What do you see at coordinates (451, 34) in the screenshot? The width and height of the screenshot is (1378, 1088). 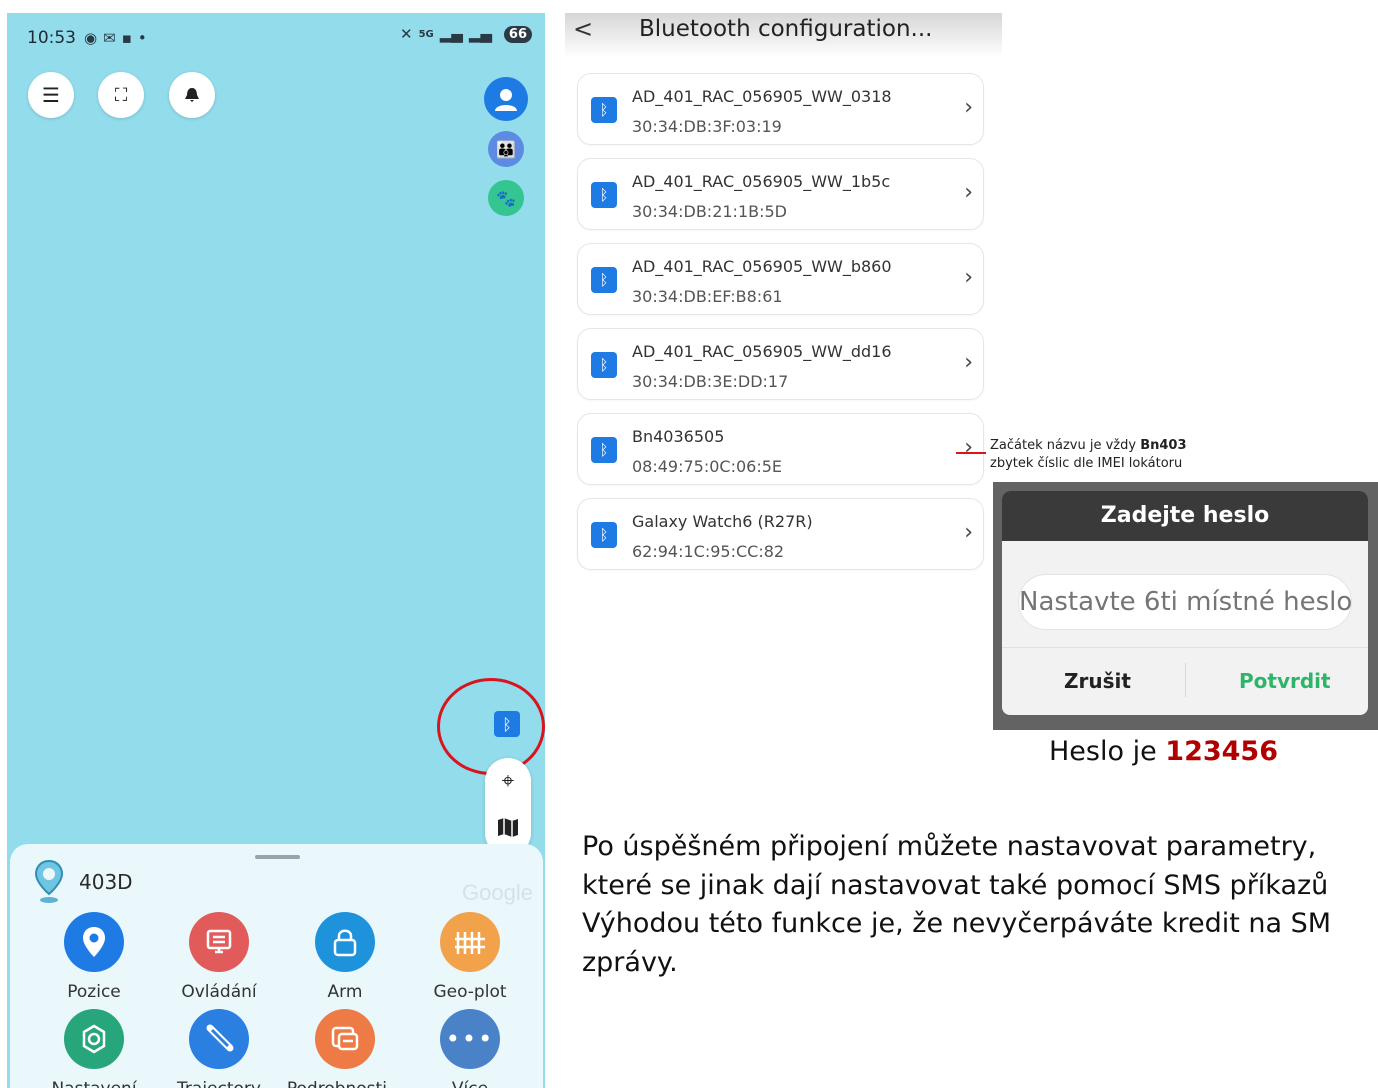 I see `signal-icon: ▂▄` at bounding box center [451, 34].